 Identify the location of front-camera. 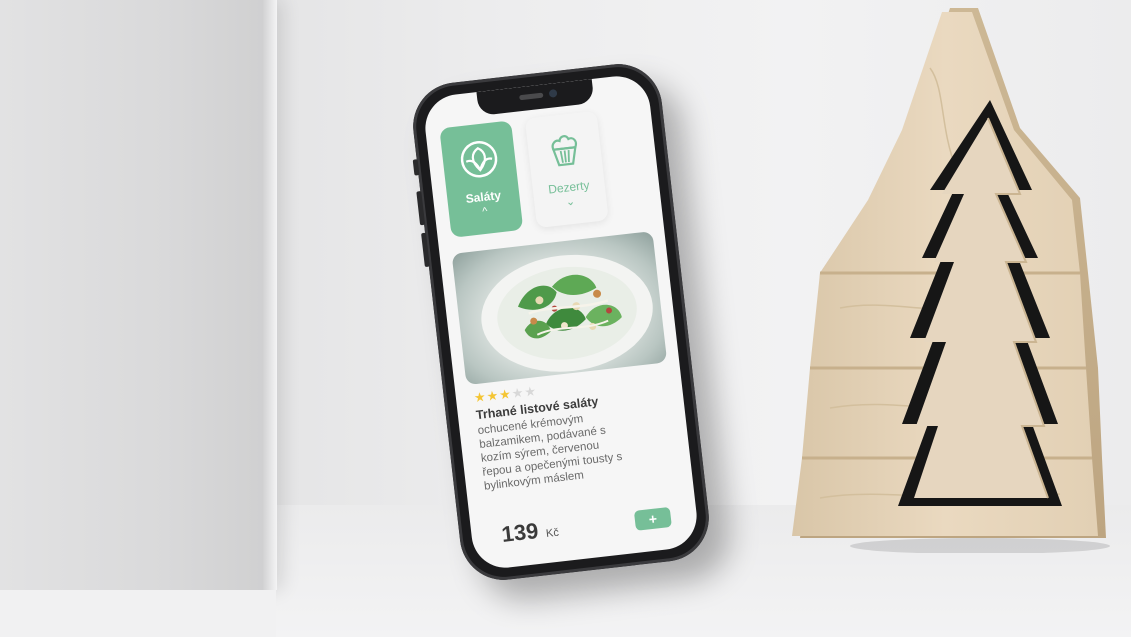
(553, 93).